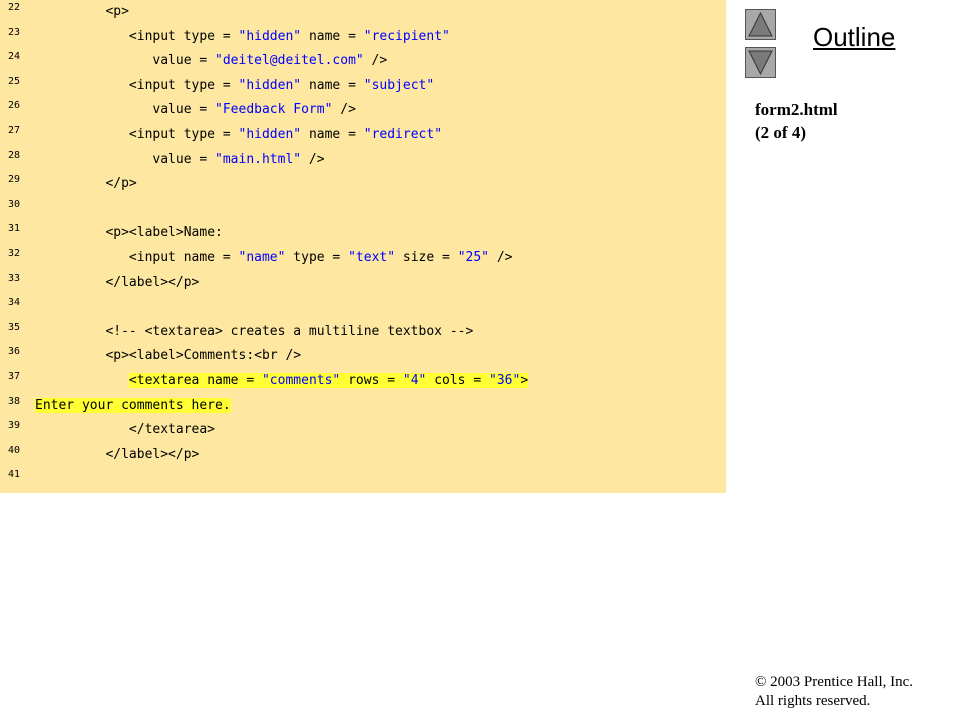  What do you see at coordinates (14, 278) in the screenshot?
I see `line-number: 33` at bounding box center [14, 278].